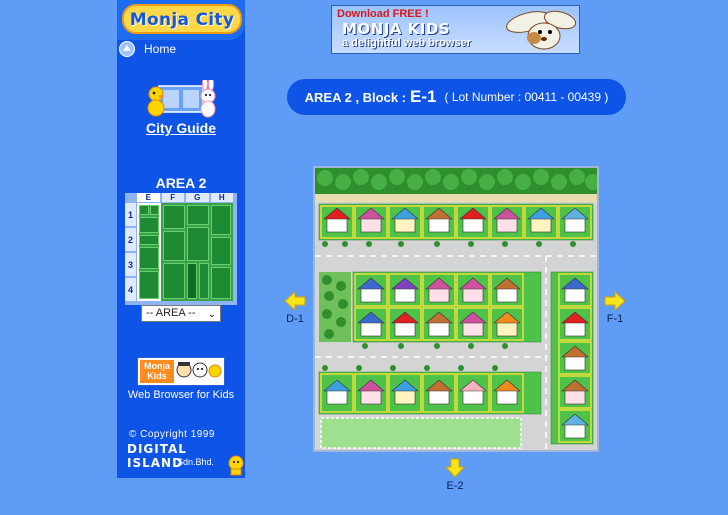  Describe the element at coordinates (199, 370) in the screenshot. I see `kids-characters-icon` at that location.